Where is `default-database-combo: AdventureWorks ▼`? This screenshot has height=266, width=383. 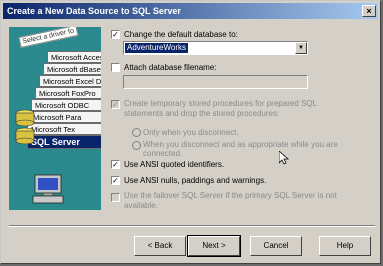 default-database-combo: AdventureWorks ▼ is located at coordinates (215, 48).